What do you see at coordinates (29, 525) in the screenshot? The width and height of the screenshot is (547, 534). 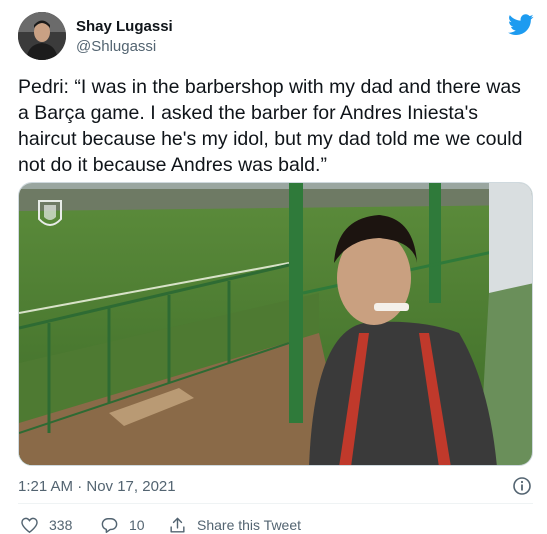 I see `heart-icon` at bounding box center [29, 525].